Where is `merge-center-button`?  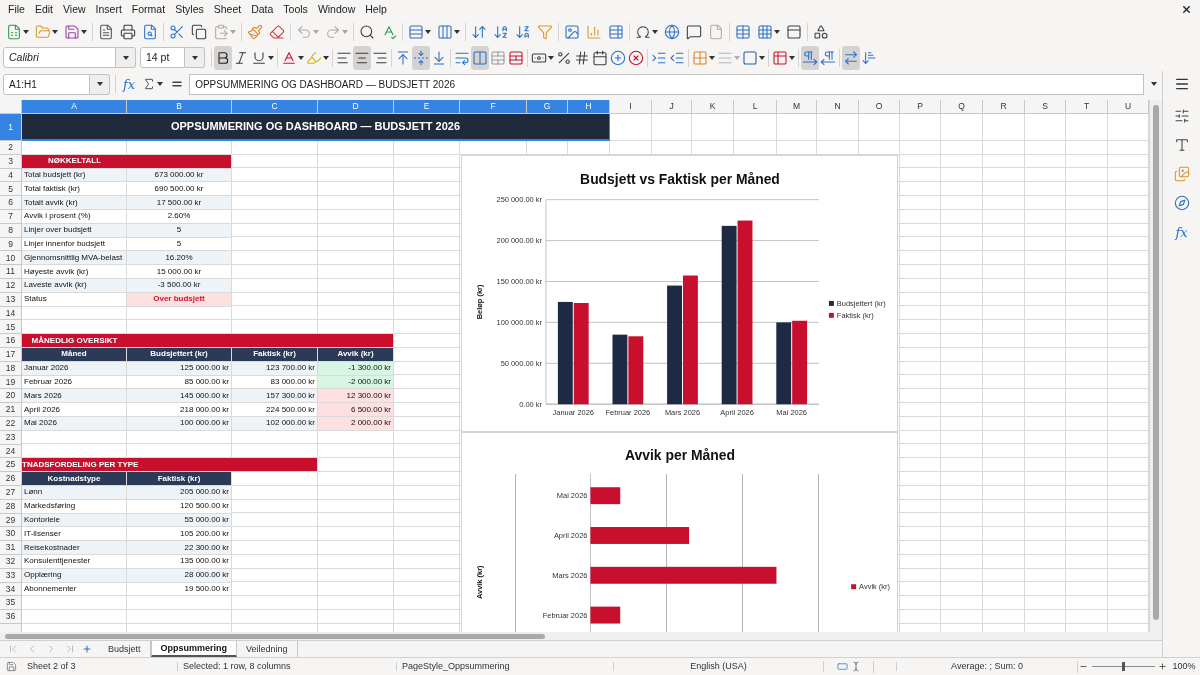
merge-center-button is located at coordinates (480, 57).